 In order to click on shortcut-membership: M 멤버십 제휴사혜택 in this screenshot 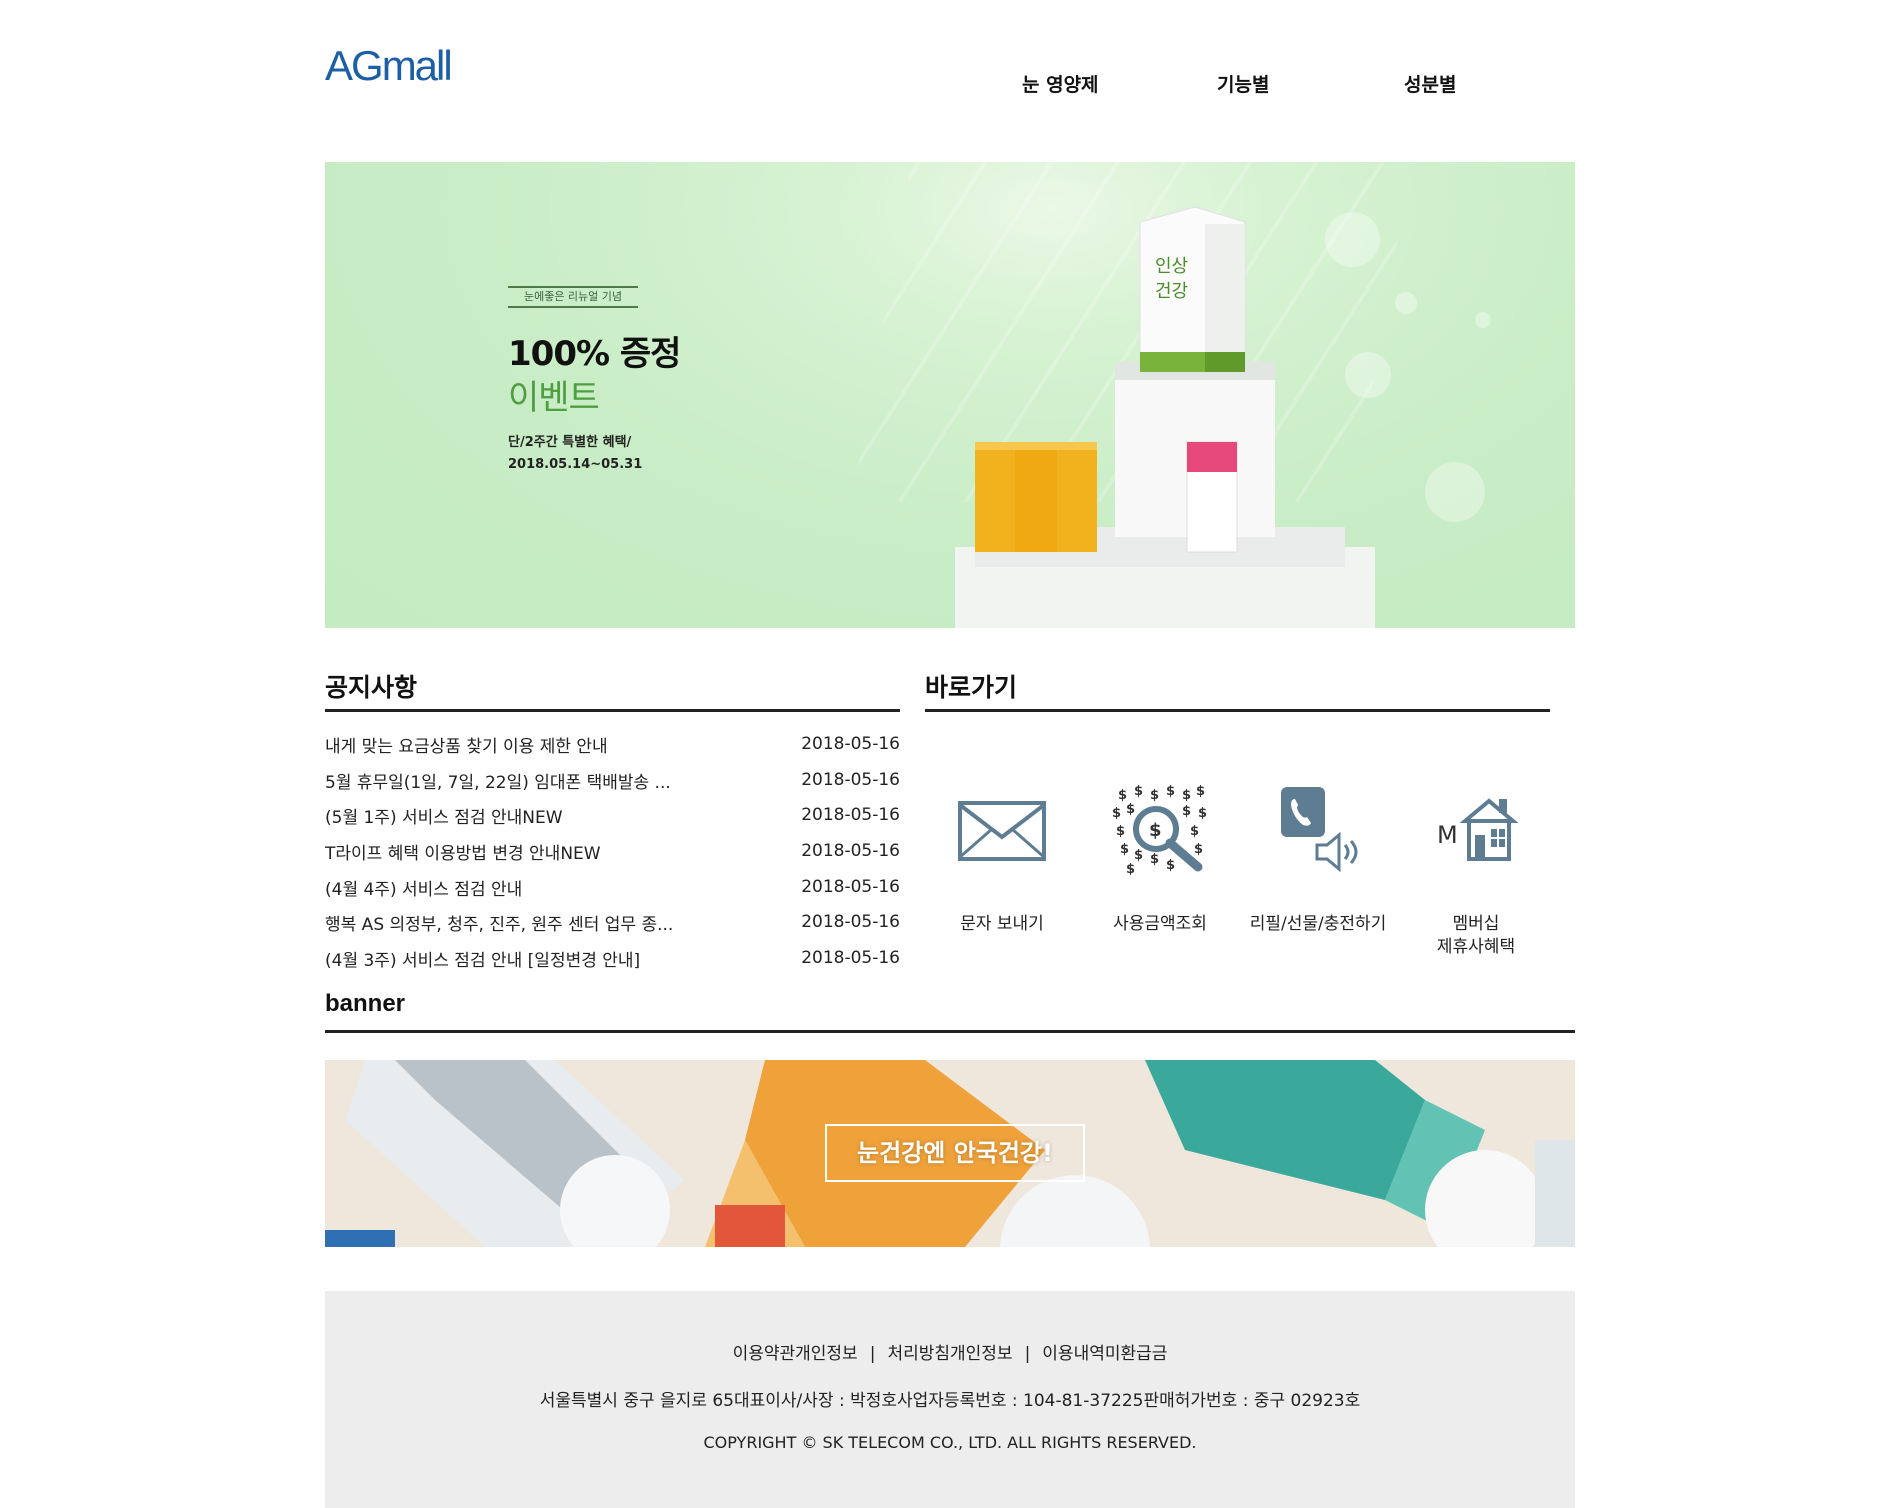, I will do `click(1476, 876)`.